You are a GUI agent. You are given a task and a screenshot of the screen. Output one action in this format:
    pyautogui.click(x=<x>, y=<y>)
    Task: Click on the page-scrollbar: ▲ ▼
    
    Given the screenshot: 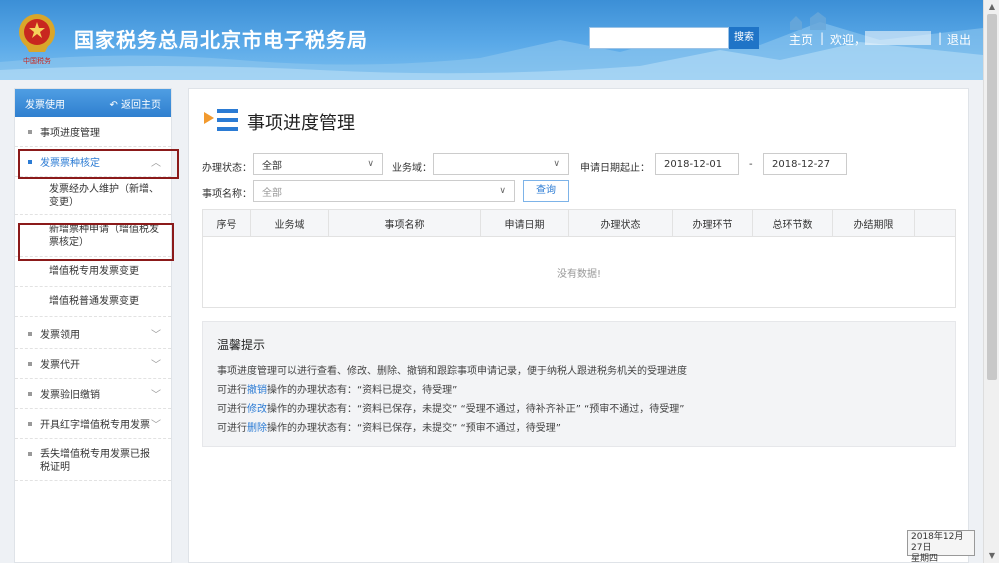 What is the action you would take?
    pyautogui.click(x=991, y=281)
    